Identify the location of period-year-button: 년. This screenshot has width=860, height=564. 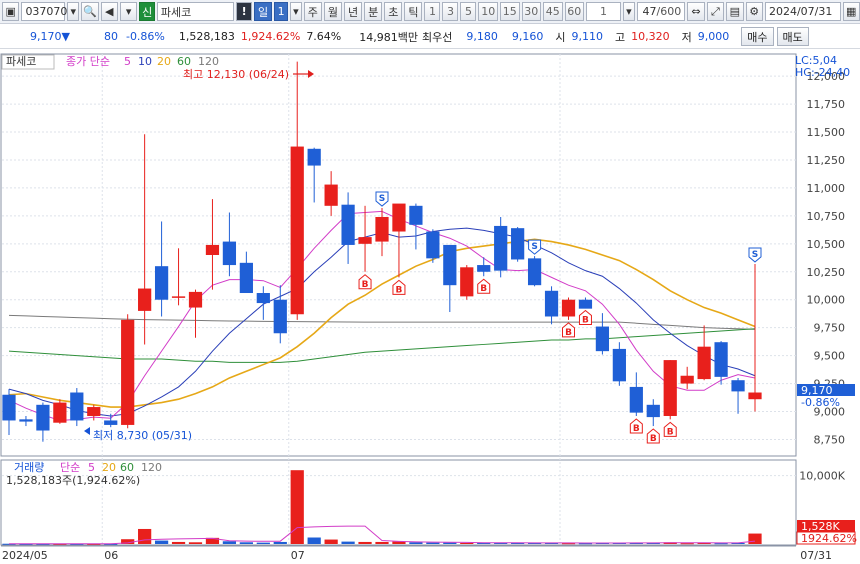
(353, 11).